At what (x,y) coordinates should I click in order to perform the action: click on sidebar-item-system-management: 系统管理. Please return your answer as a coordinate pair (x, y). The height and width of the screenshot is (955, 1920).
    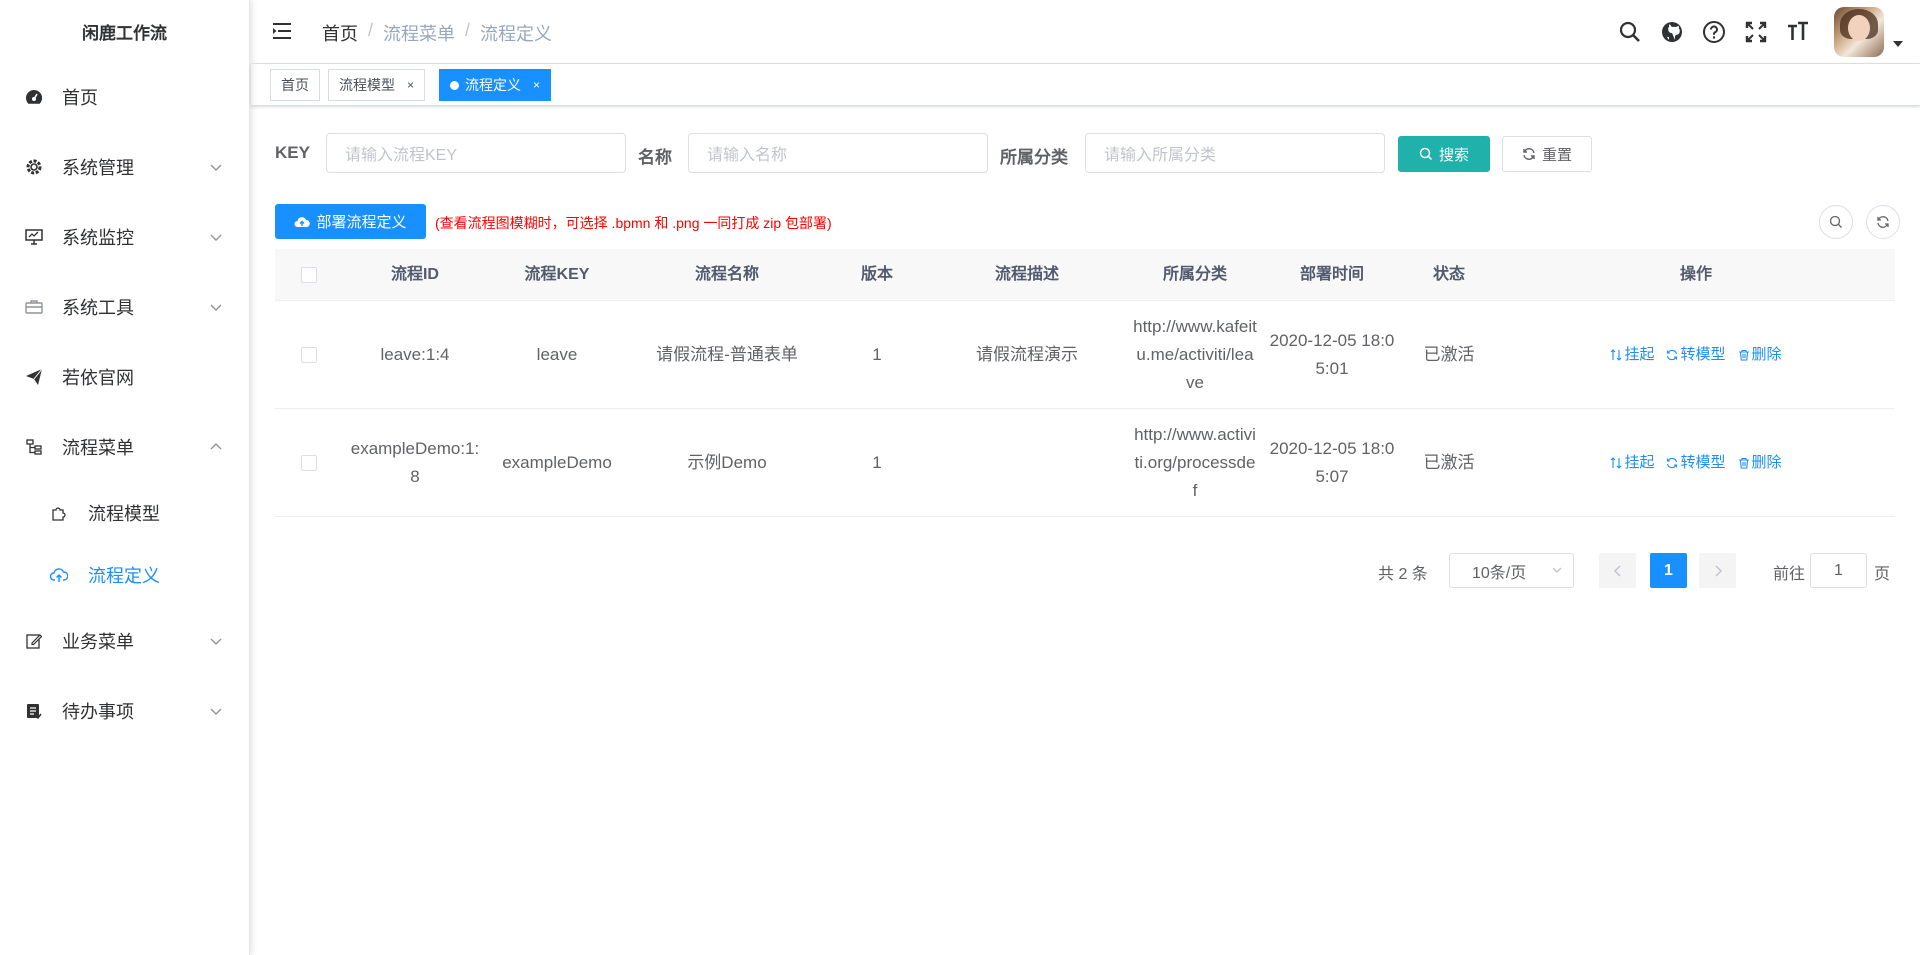
    Looking at the image, I should click on (124, 167).